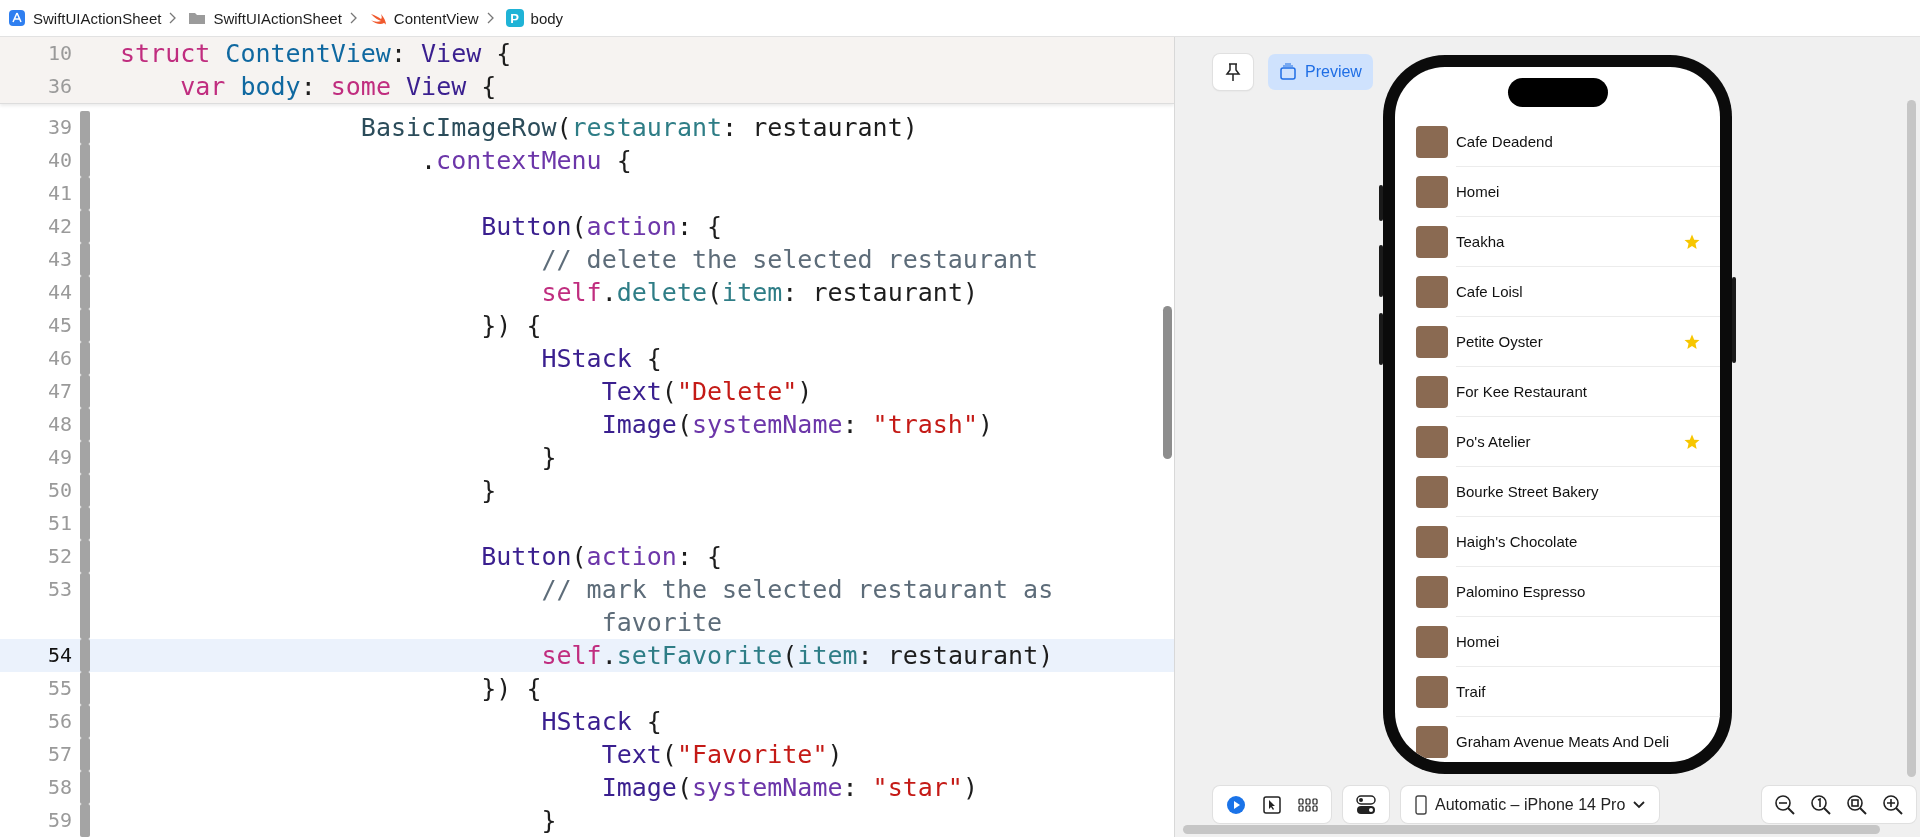 This screenshot has width=1920, height=837. Describe the element at coordinates (59, 754) in the screenshot. I see `line-number: 57` at that location.